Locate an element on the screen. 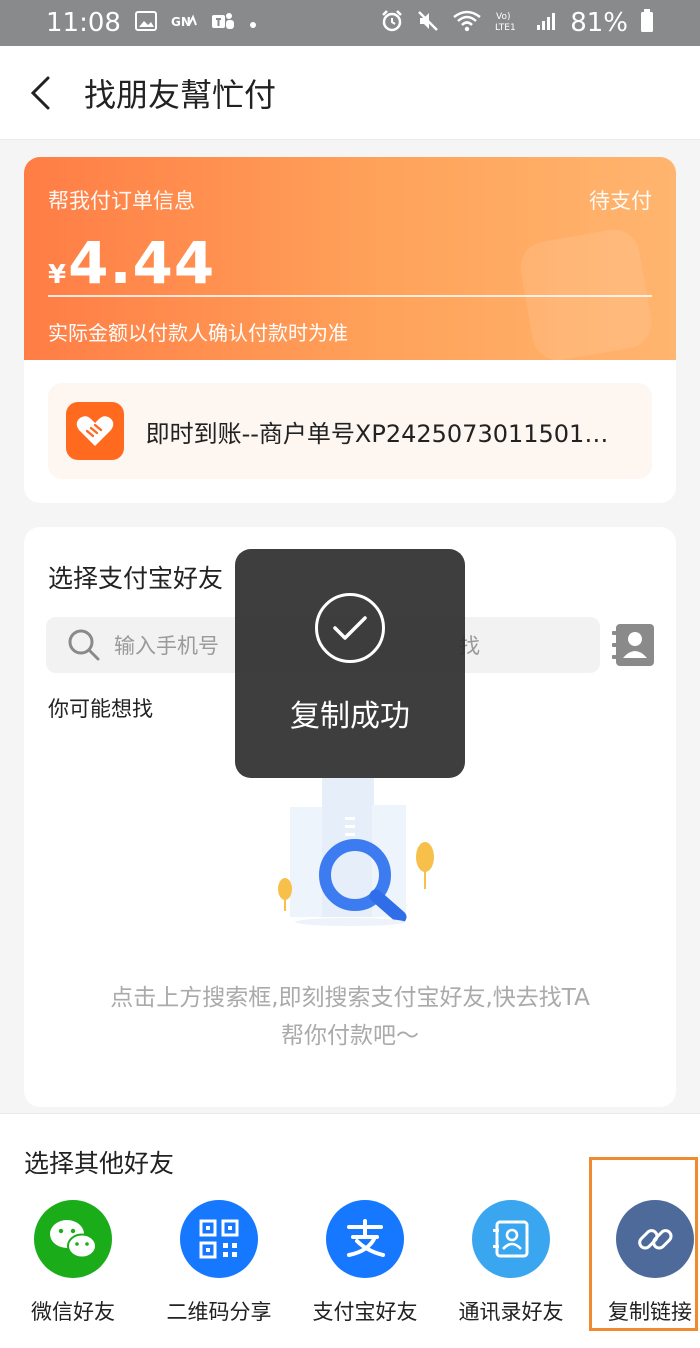  alarm-icon is located at coordinates (392, 23).